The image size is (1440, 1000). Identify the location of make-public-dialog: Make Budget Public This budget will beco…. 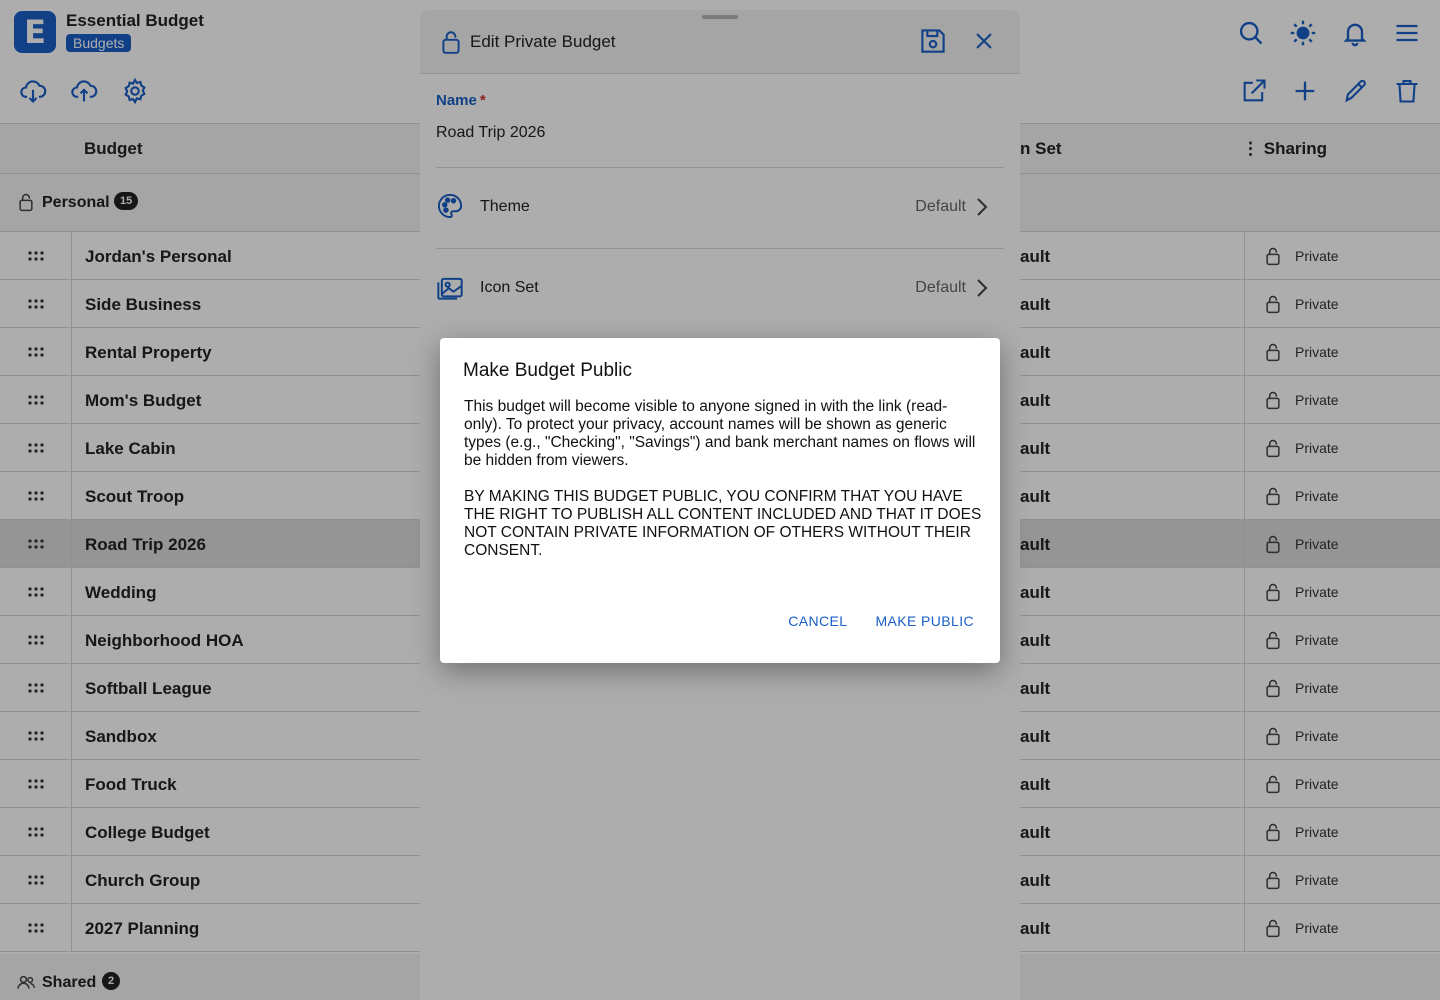
(720, 500).